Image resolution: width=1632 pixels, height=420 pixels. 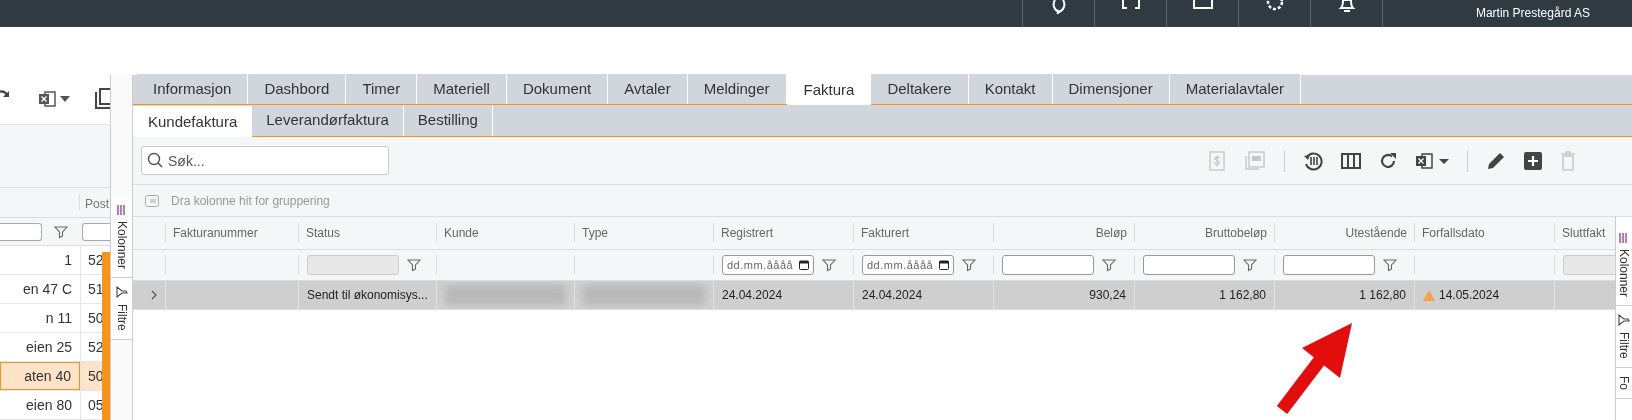 I want to click on copy-icon, so click(x=102, y=99).